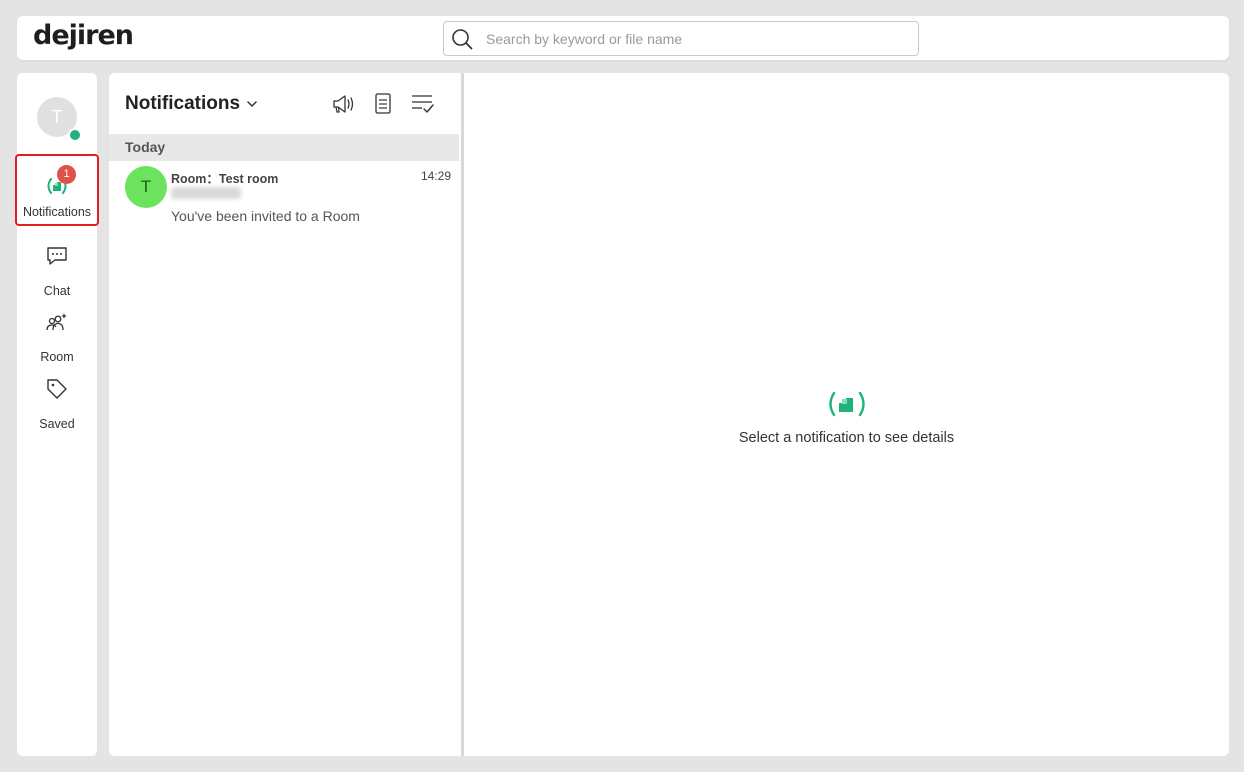 This screenshot has height=772, width=1244. I want to click on list-header: Notifications, so click(285, 103).